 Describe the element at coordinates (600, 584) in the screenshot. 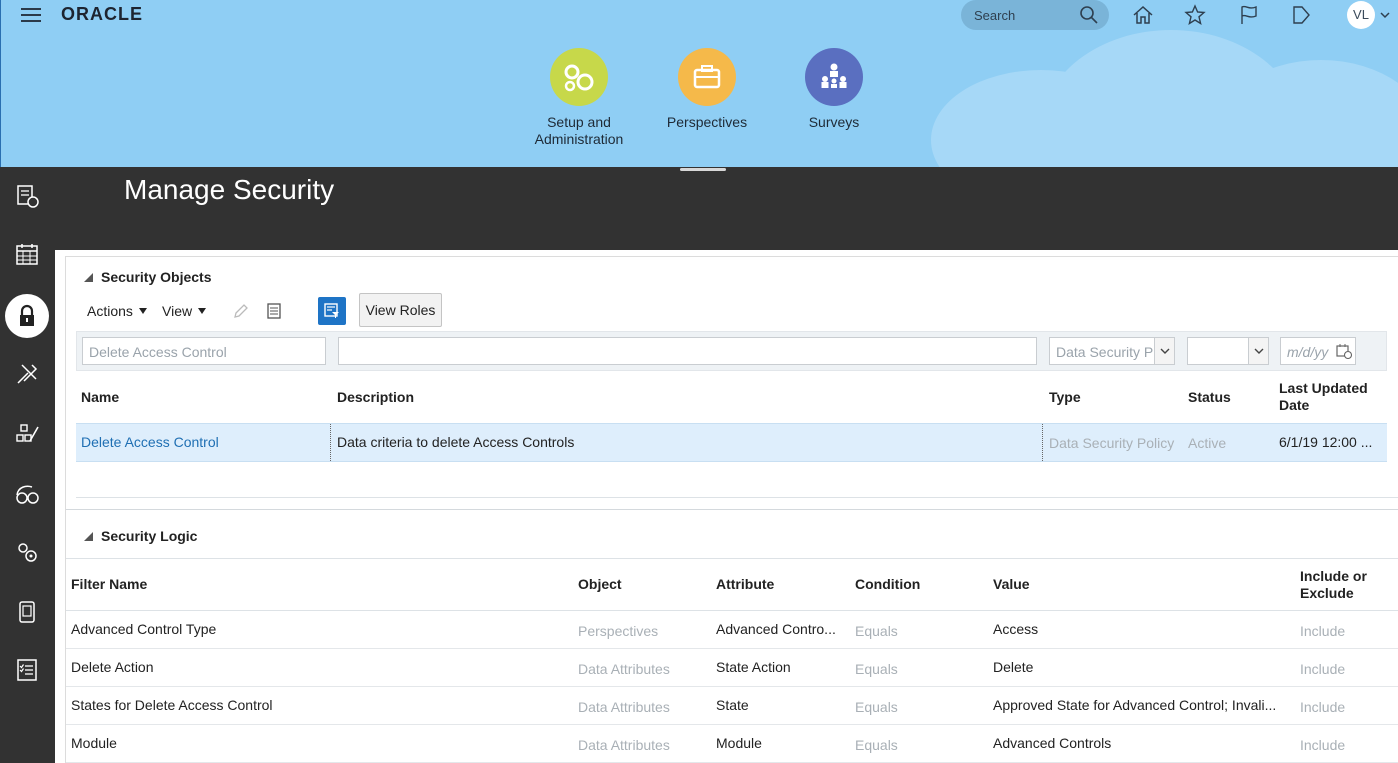

I see `column-header-object: Object` at that location.